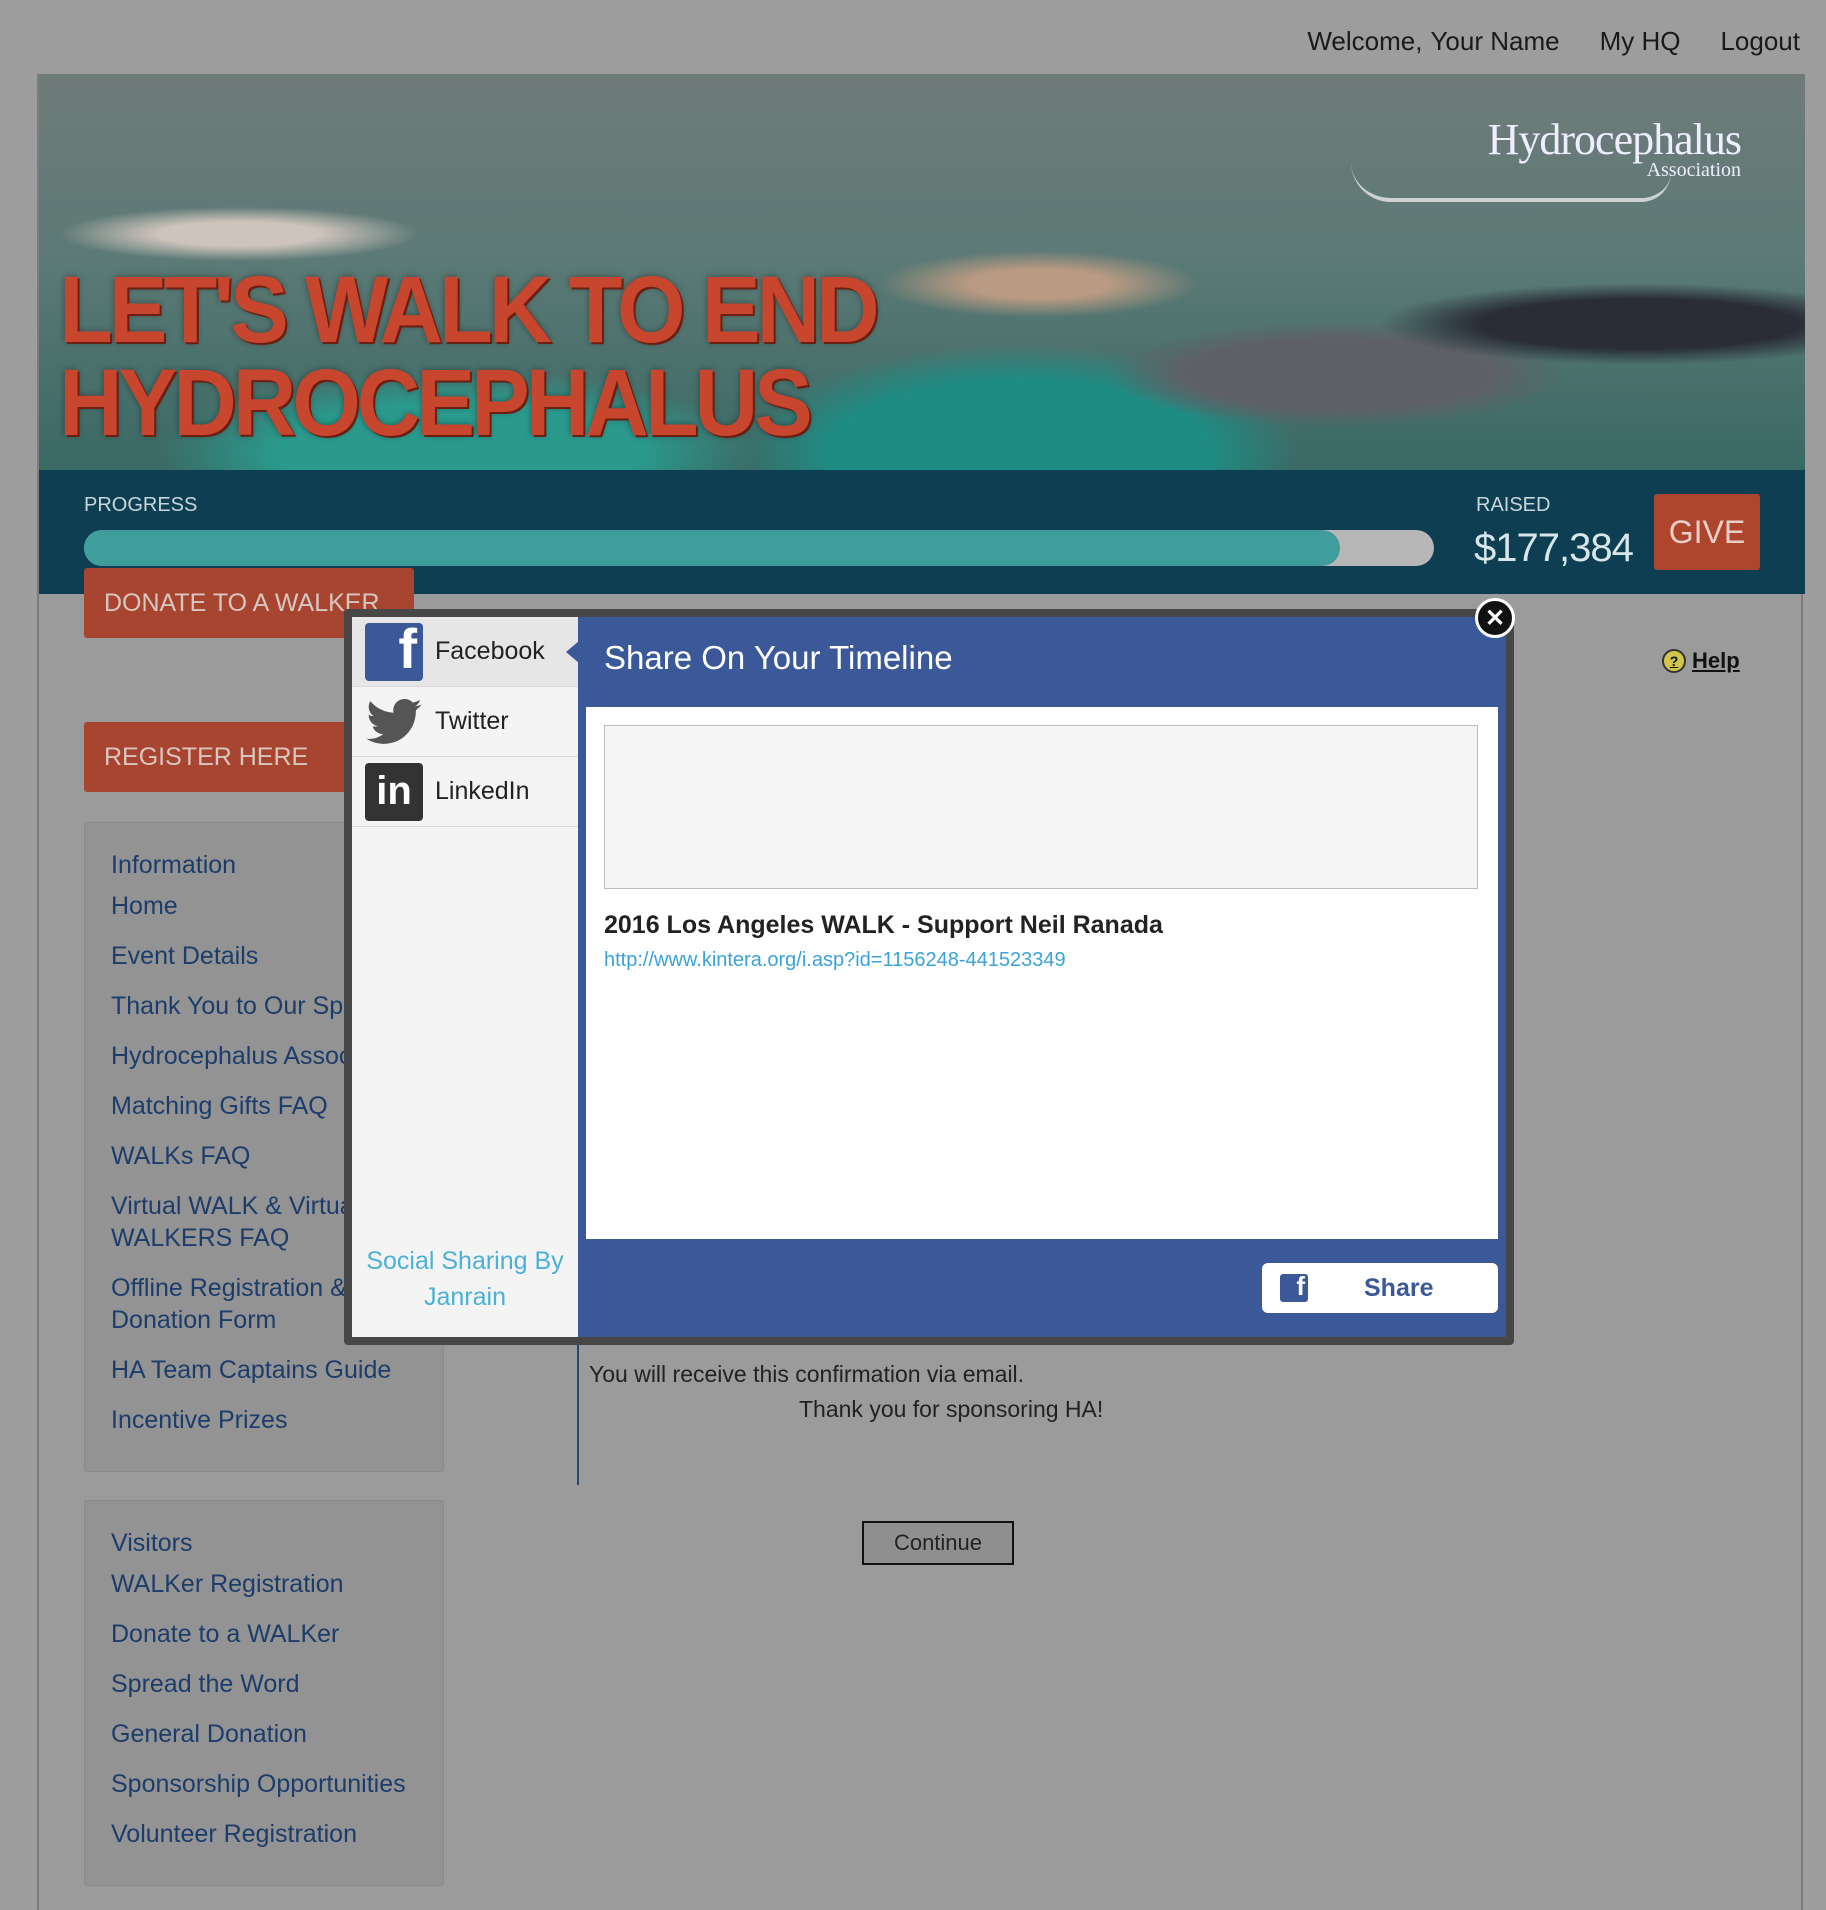  What do you see at coordinates (1495, 618) in the screenshot?
I see `close-modal-button: ✕` at bounding box center [1495, 618].